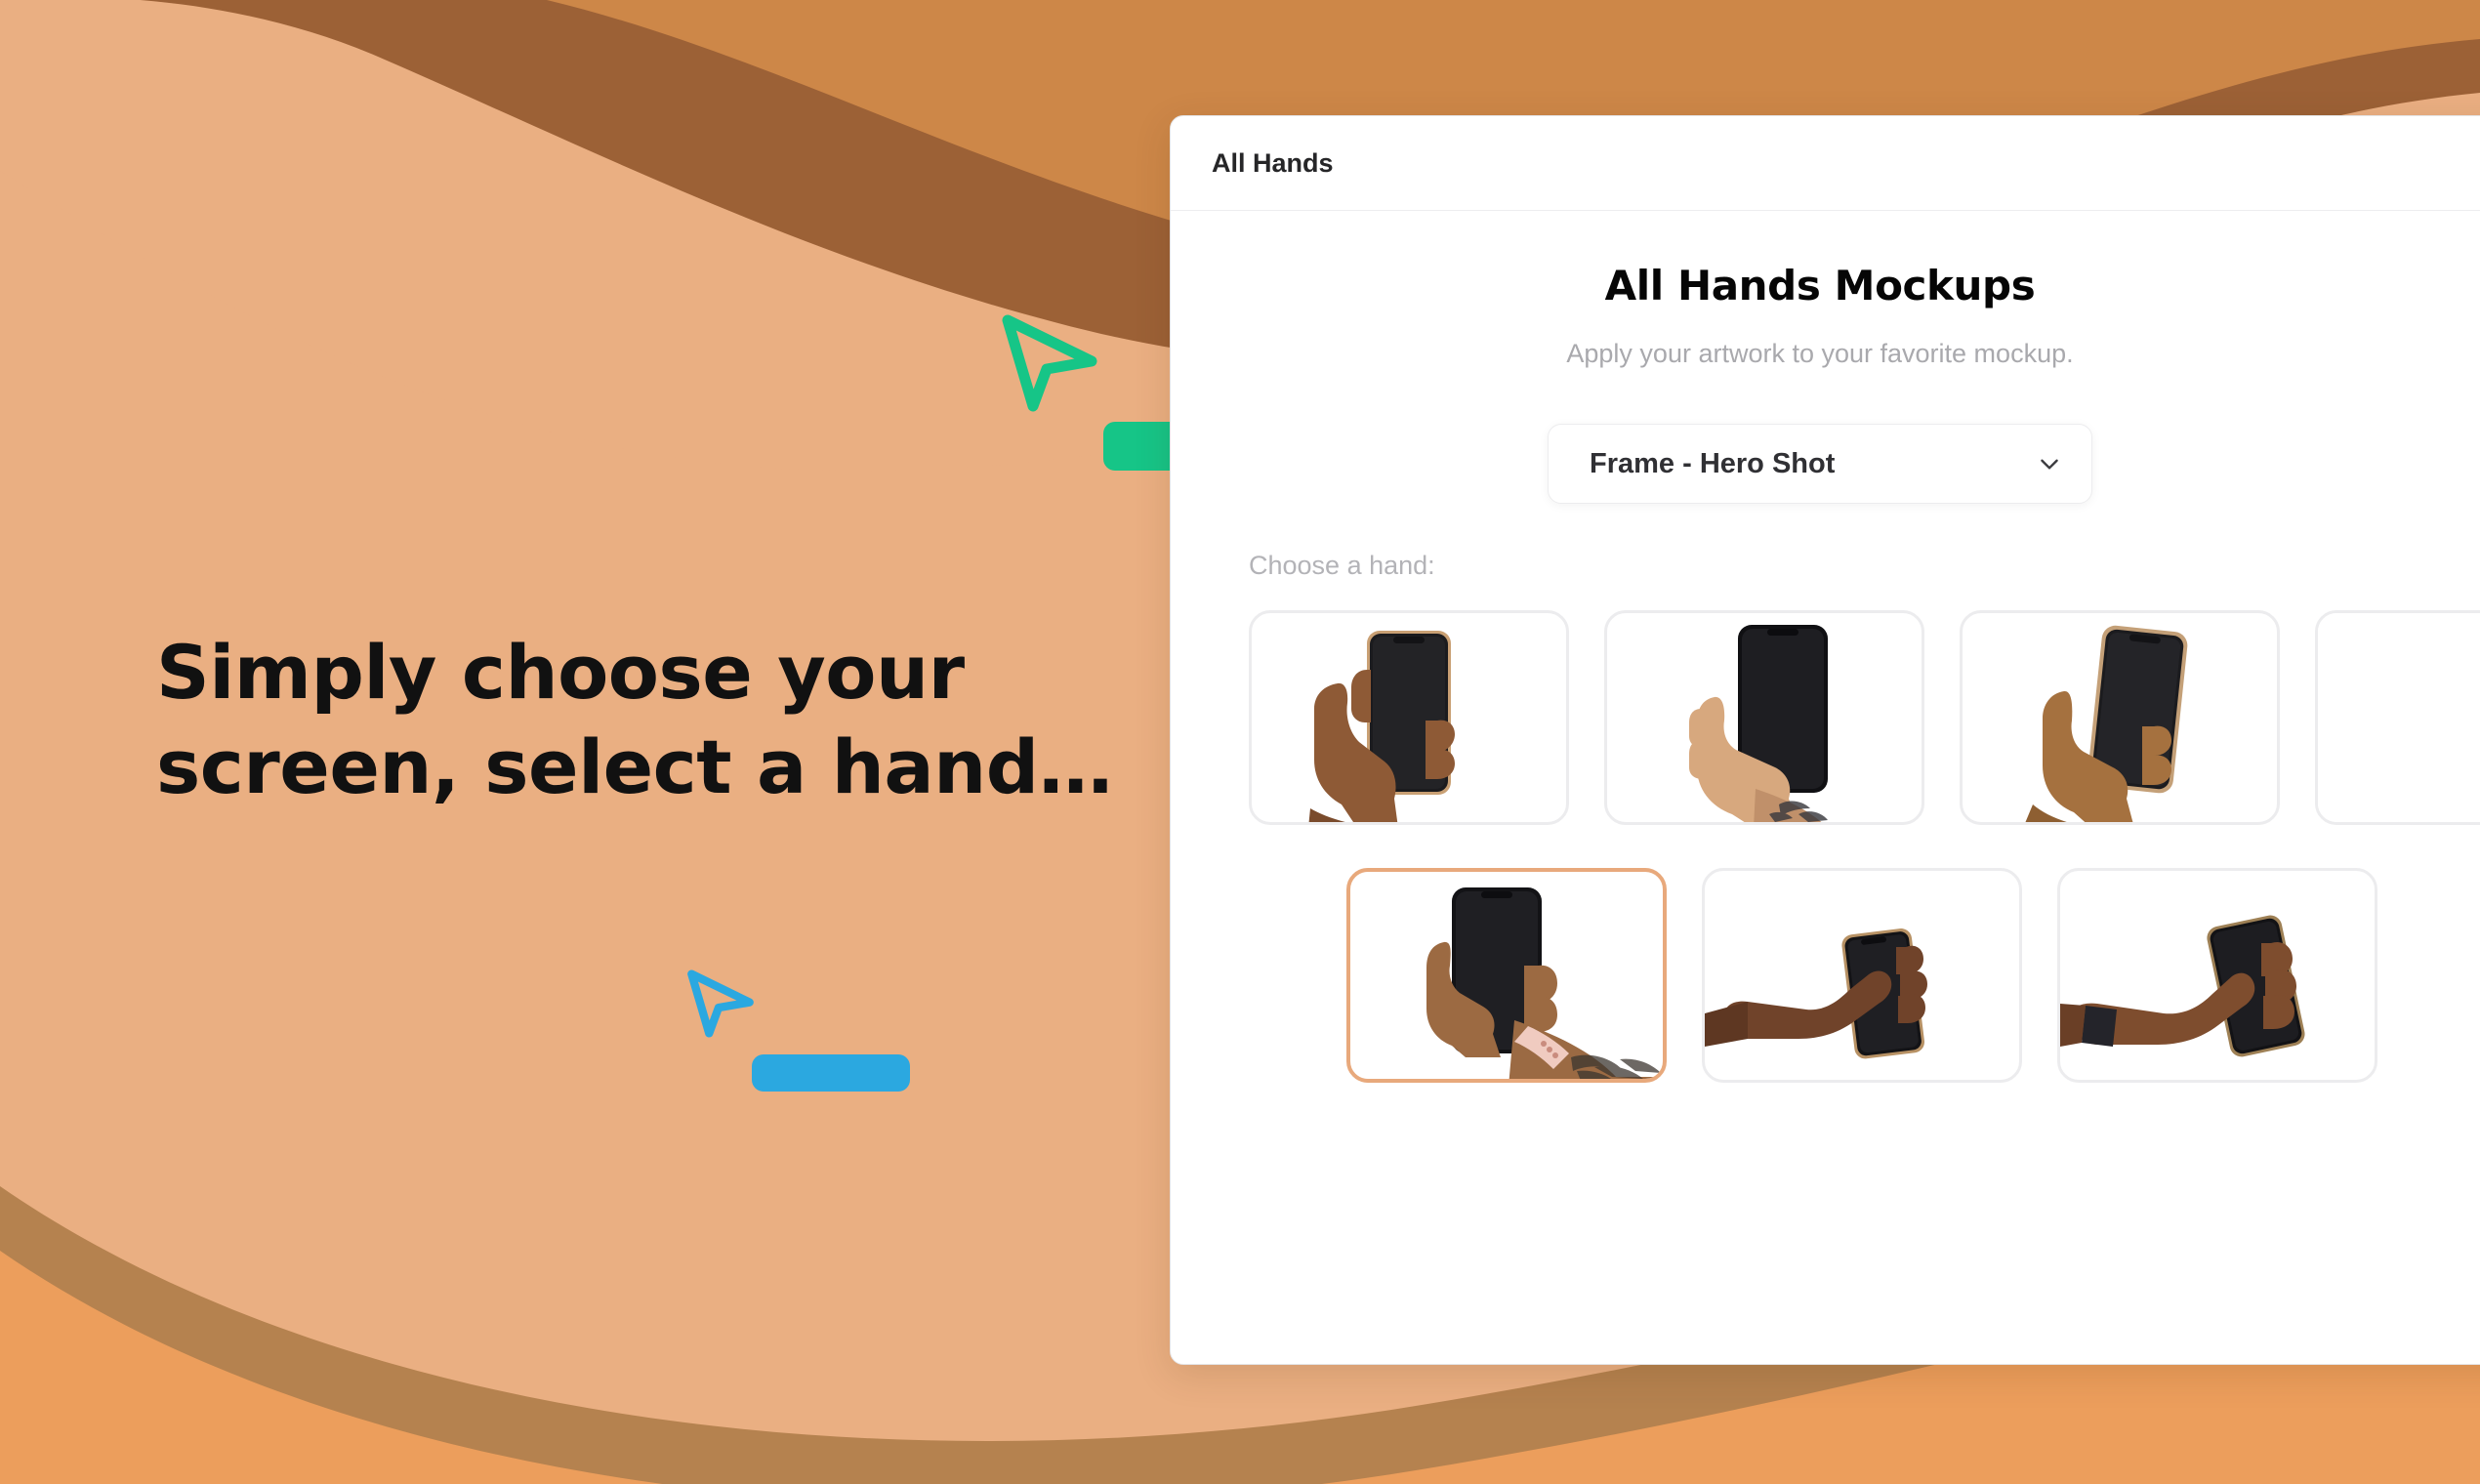 This screenshot has width=2480, height=1484. I want to click on cursor-blue-label, so click(831, 1073).